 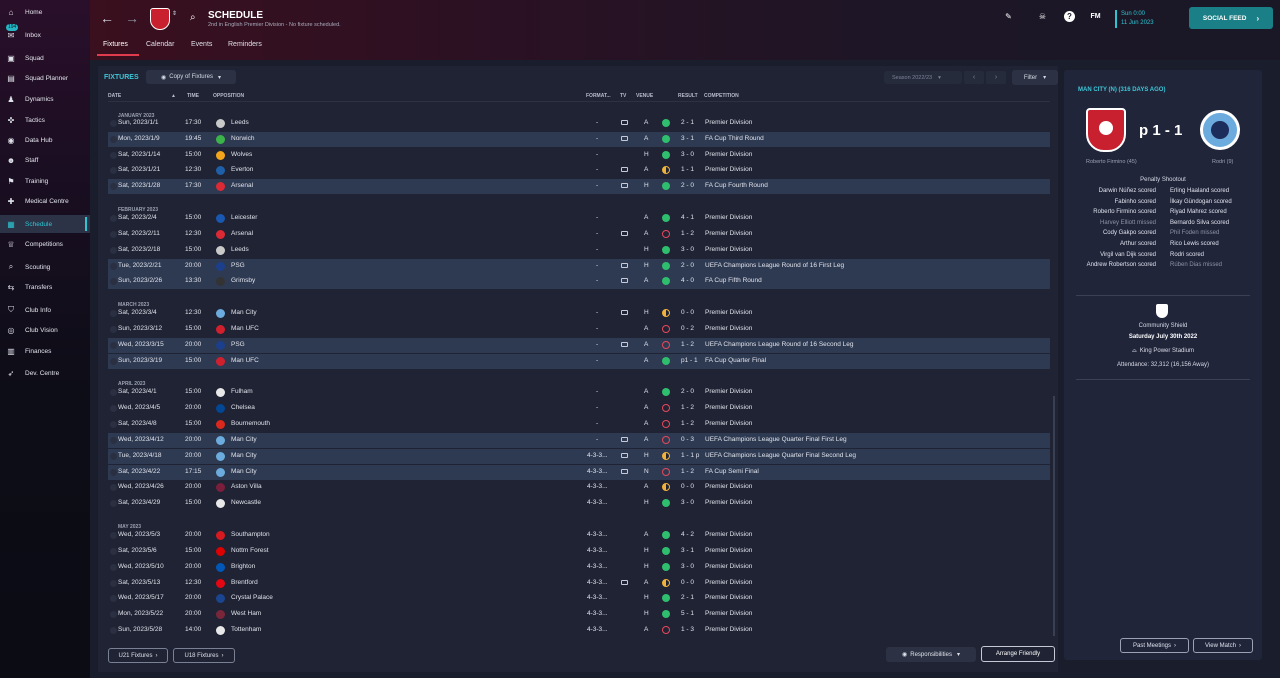 What do you see at coordinates (1018, 654) in the screenshot?
I see `arrange-friendly-button: Arrange Friendly` at bounding box center [1018, 654].